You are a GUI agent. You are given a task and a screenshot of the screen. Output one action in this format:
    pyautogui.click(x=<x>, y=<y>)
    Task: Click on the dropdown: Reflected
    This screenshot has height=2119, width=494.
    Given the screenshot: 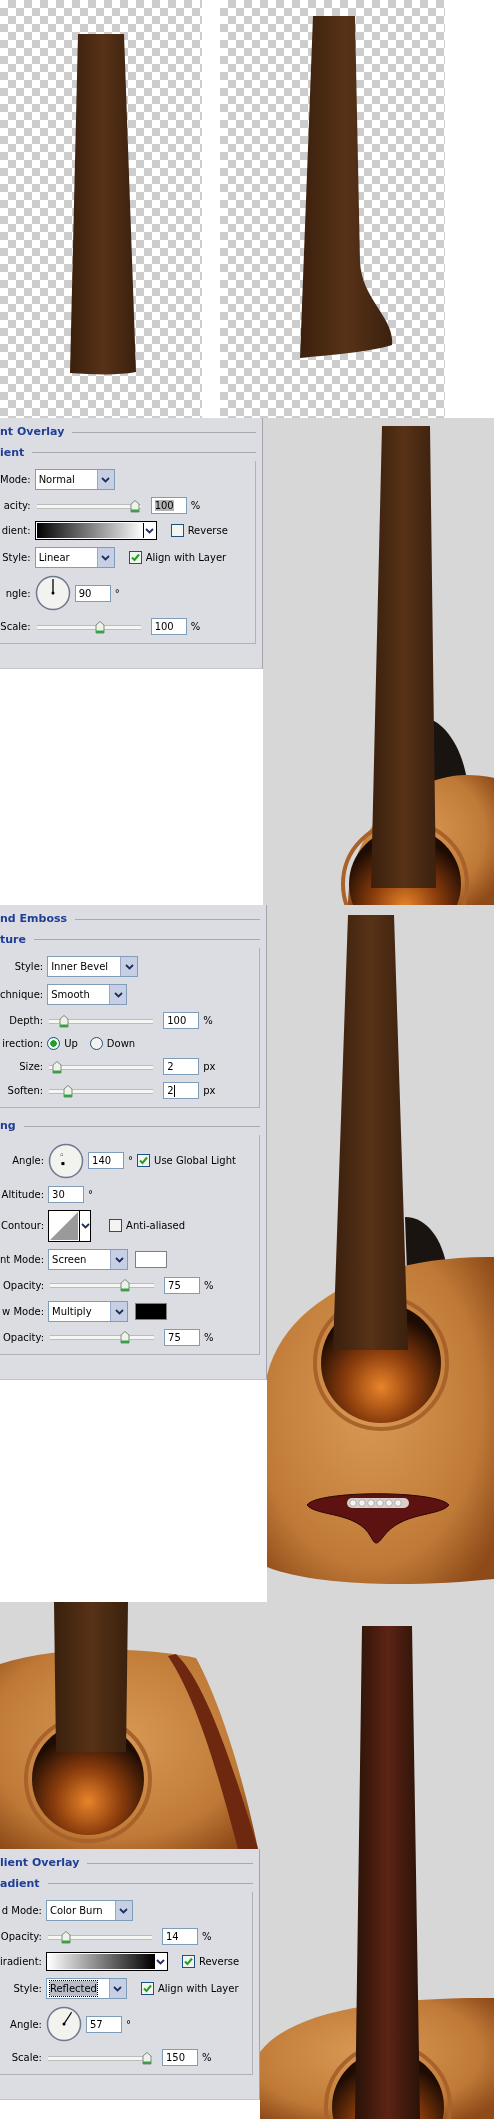 What is the action you would take?
    pyautogui.click(x=86, y=1988)
    